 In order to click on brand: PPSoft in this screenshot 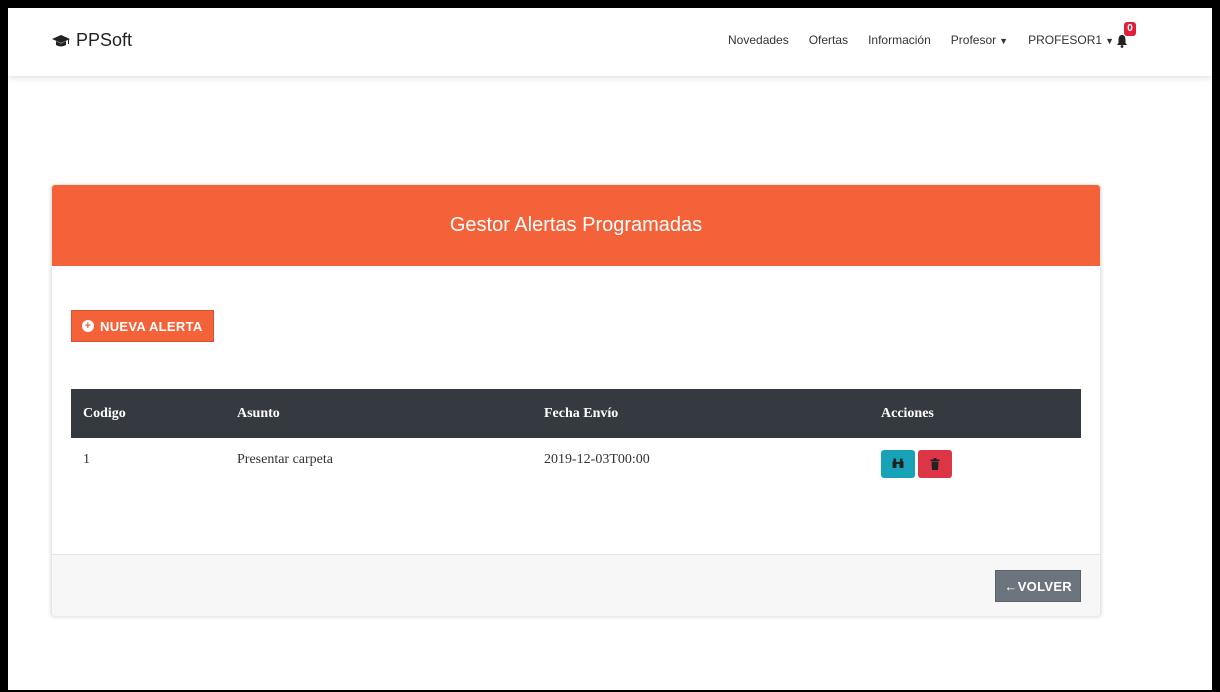, I will do `click(92, 40)`.